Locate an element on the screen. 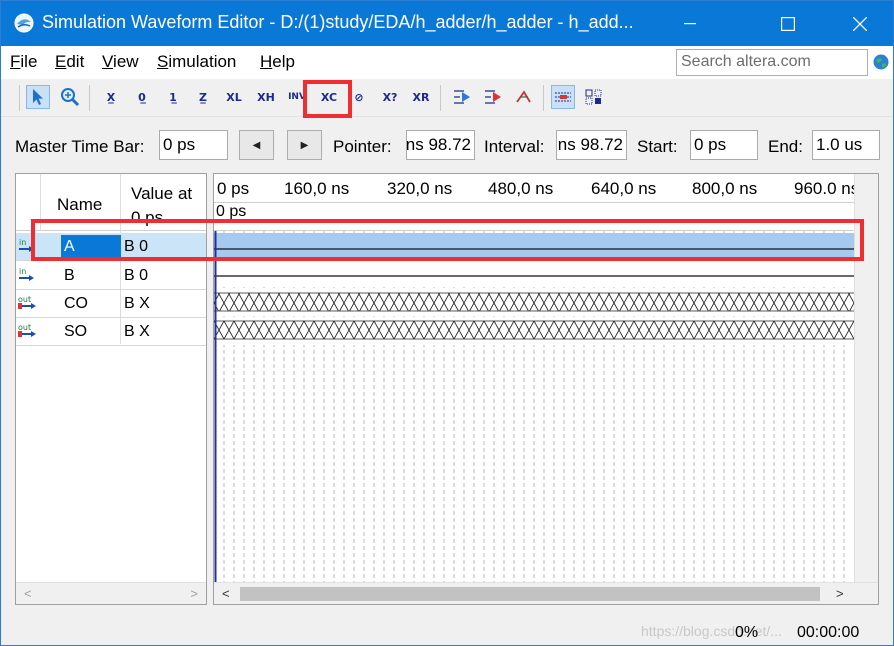 The width and height of the screenshot is (894, 646). forcing-unknown-icon: X̲ is located at coordinates (111, 97).